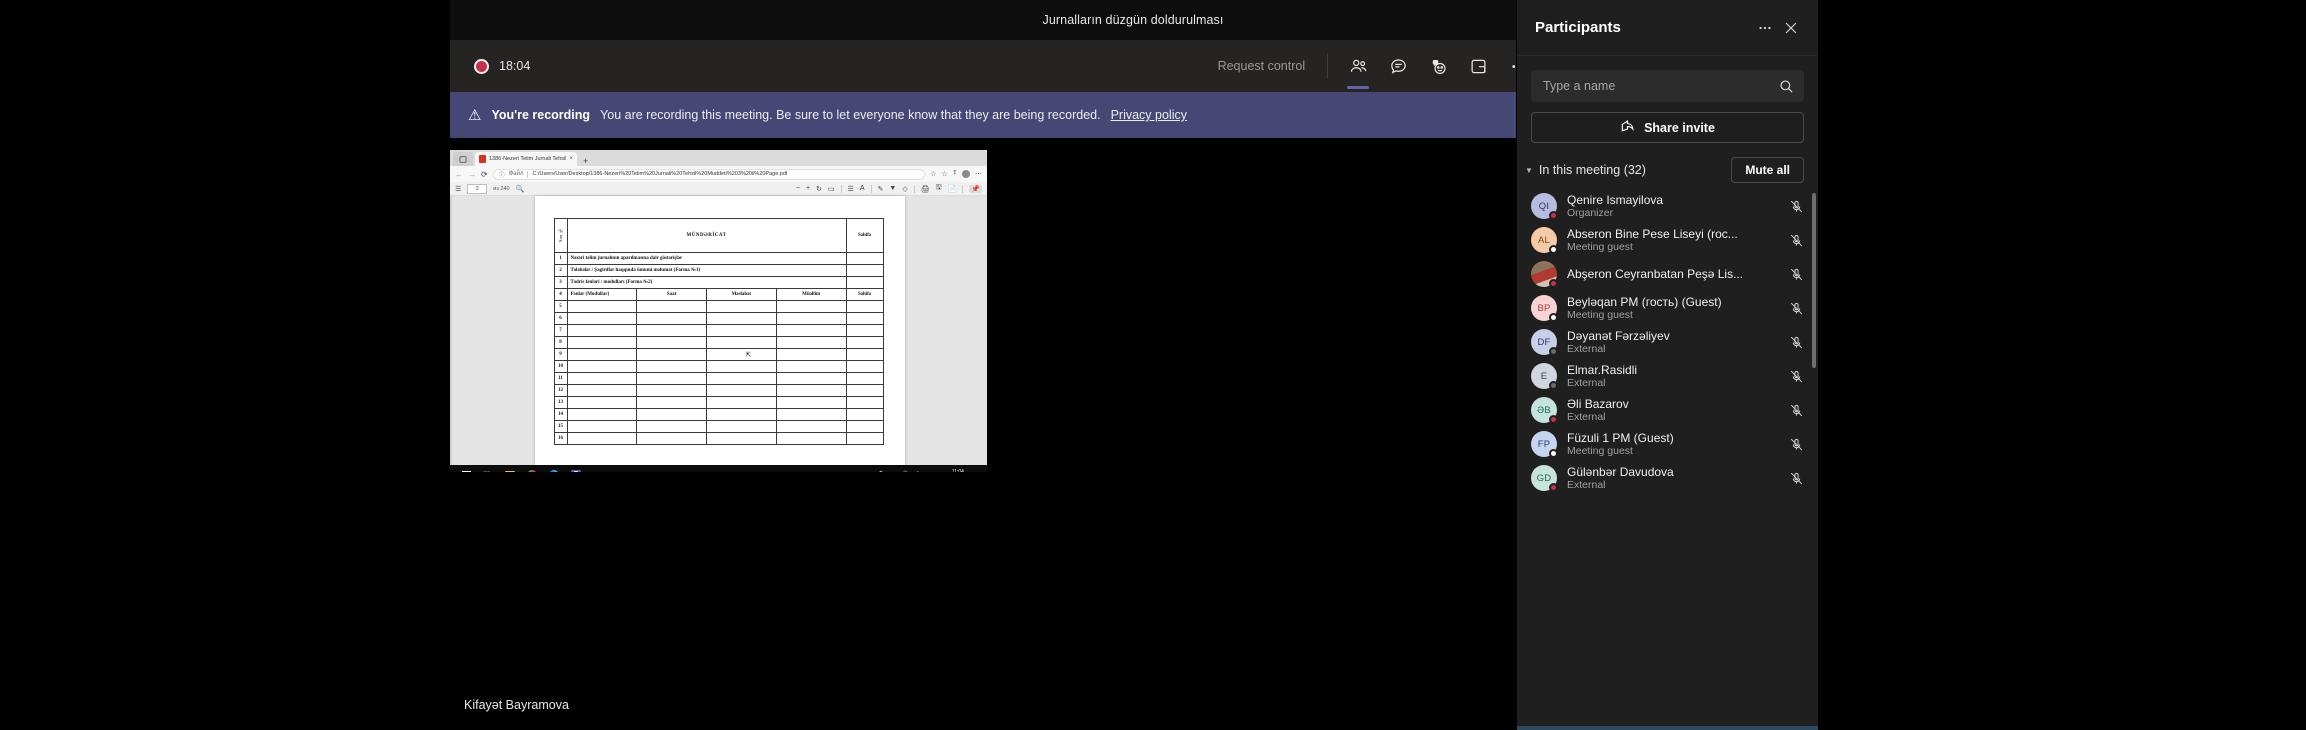  I want to click on tab-close-icon: ×, so click(571, 159).